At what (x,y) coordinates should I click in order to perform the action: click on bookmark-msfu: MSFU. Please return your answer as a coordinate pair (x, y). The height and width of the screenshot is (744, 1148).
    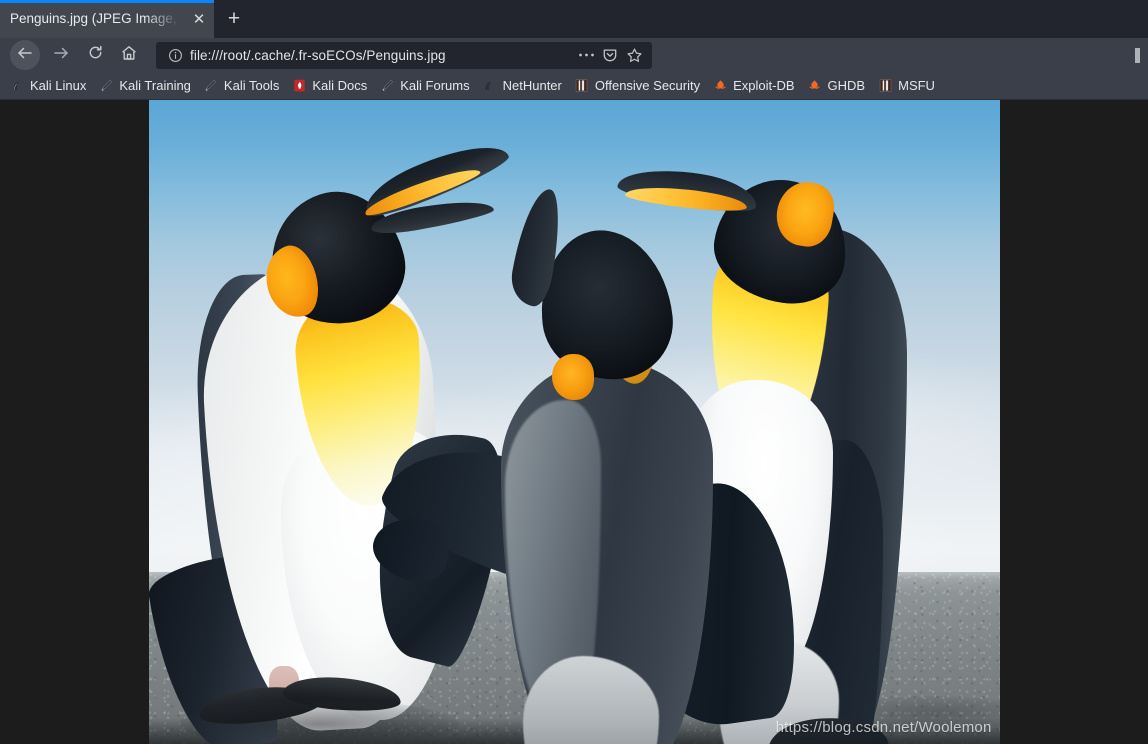
    Looking at the image, I should click on (907, 86).